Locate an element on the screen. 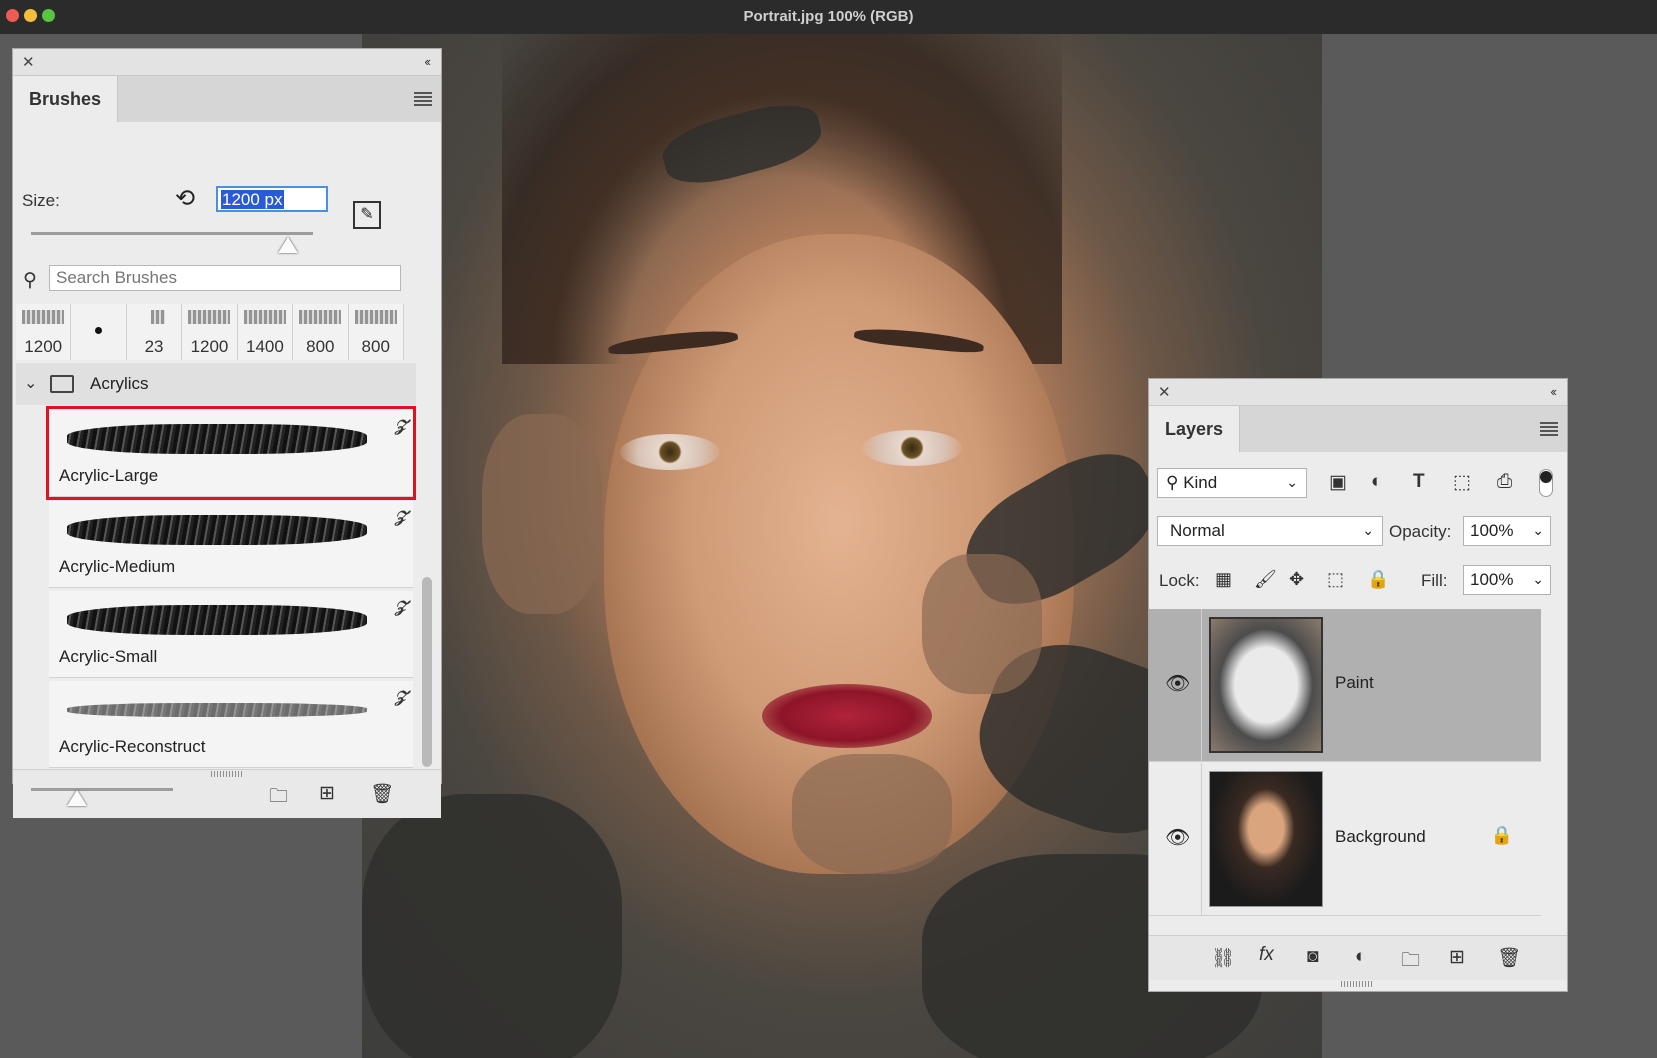 The width and height of the screenshot is (1657, 1058). brush-name: Acrylic-Small is located at coordinates (108, 656).